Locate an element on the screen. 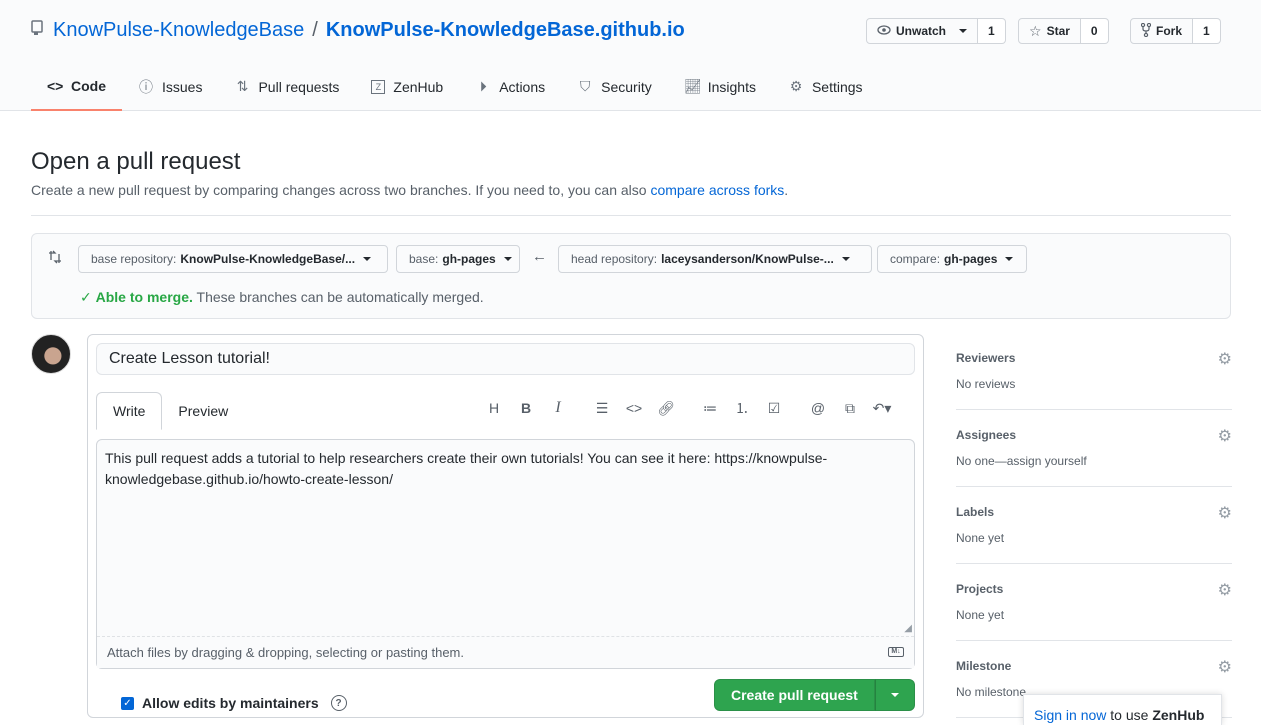 The width and height of the screenshot is (1261, 725). task-list-icon: ☑ is located at coordinates (774, 408).